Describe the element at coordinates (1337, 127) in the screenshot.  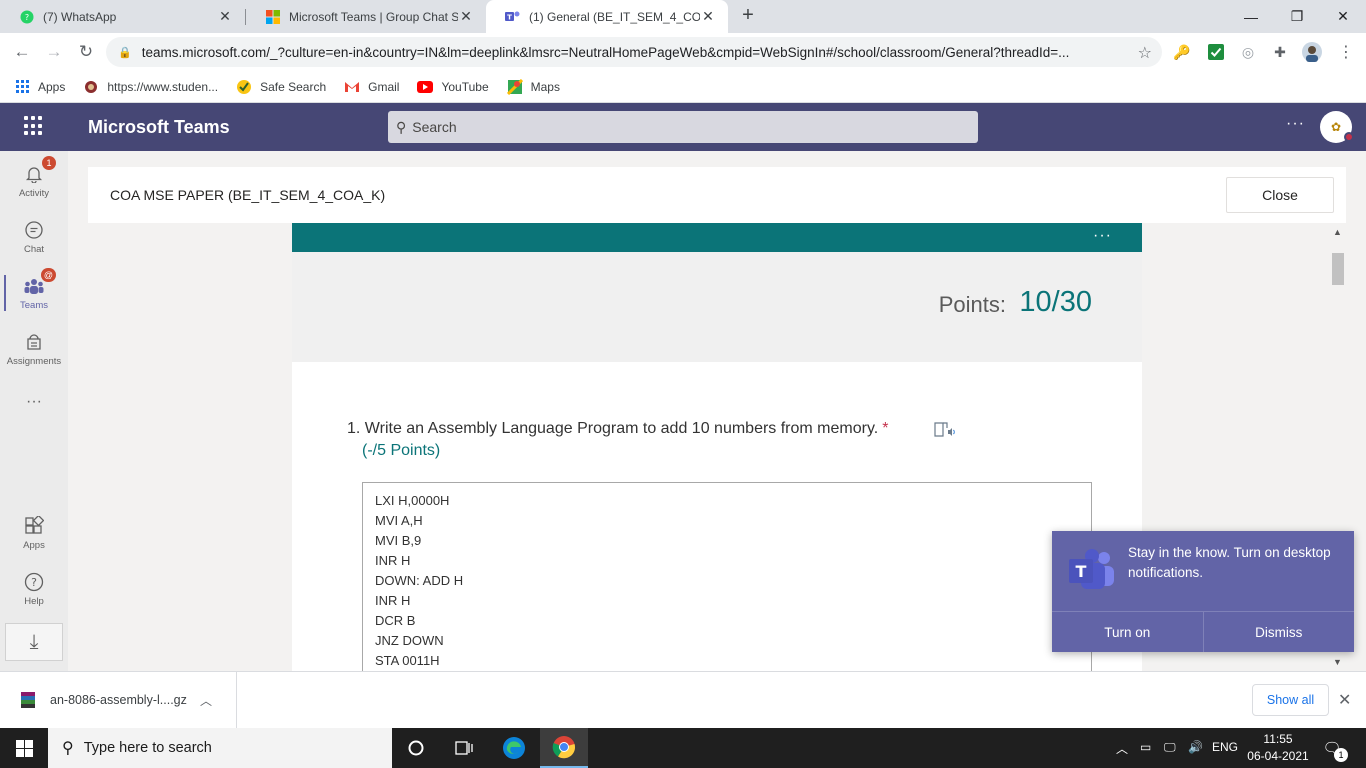
I see `user-avatar: ✿` at that location.